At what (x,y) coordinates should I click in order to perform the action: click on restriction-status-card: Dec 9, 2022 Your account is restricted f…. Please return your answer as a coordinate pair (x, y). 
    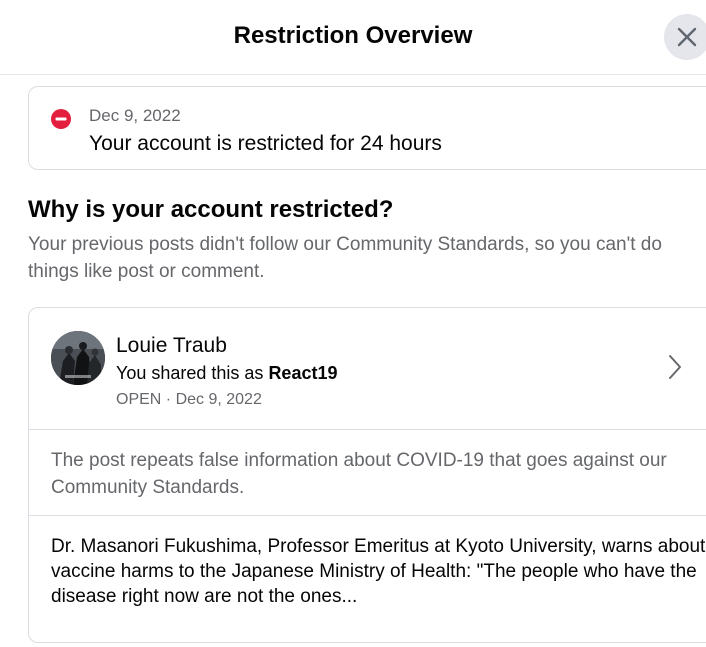
    Looking at the image, I should click on (367, 128).